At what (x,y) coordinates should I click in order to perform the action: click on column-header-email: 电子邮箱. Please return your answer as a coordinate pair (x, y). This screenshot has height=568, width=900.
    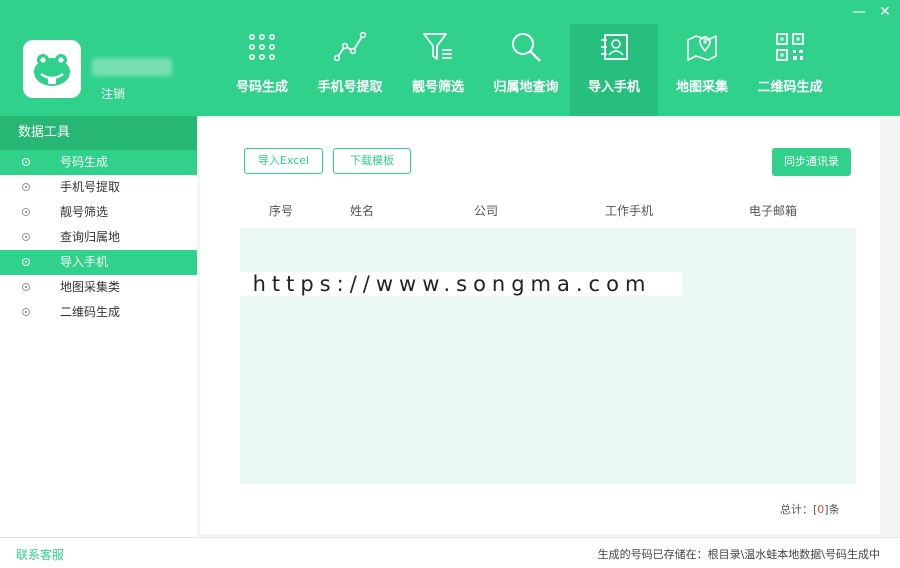
    Looking at the image, I should click on (773, 211).